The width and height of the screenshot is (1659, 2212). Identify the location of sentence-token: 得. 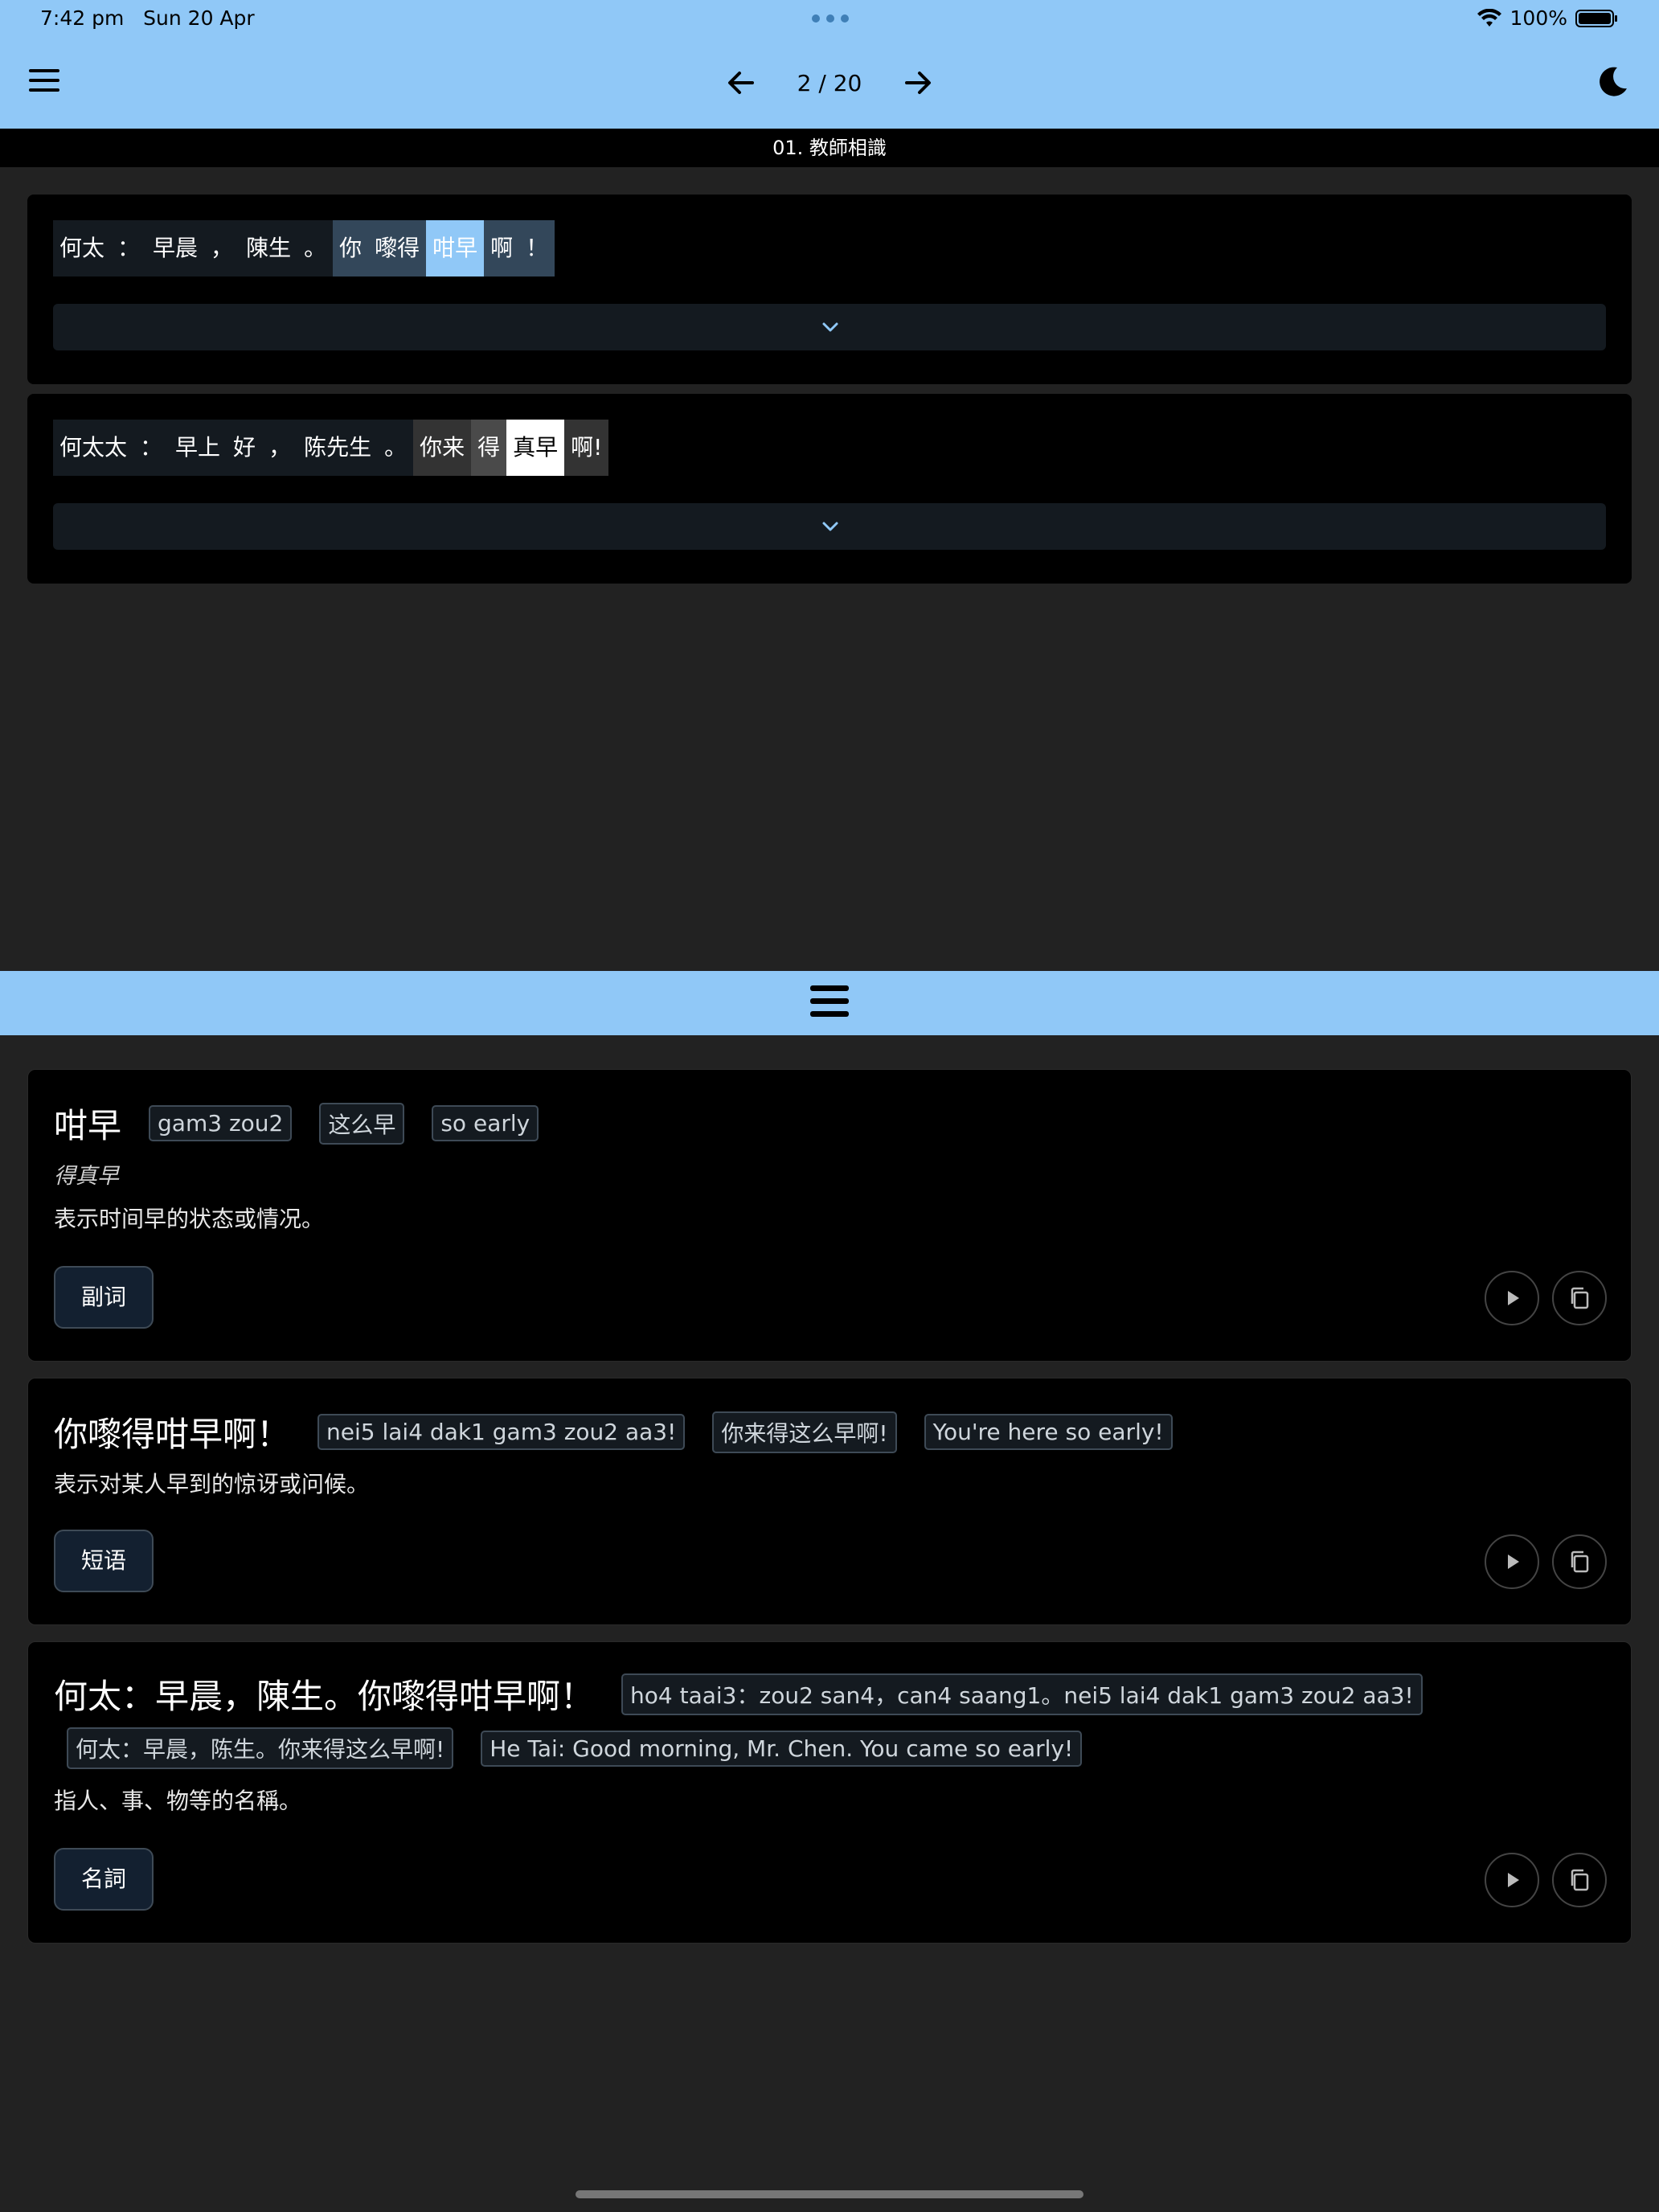
(489, 448).